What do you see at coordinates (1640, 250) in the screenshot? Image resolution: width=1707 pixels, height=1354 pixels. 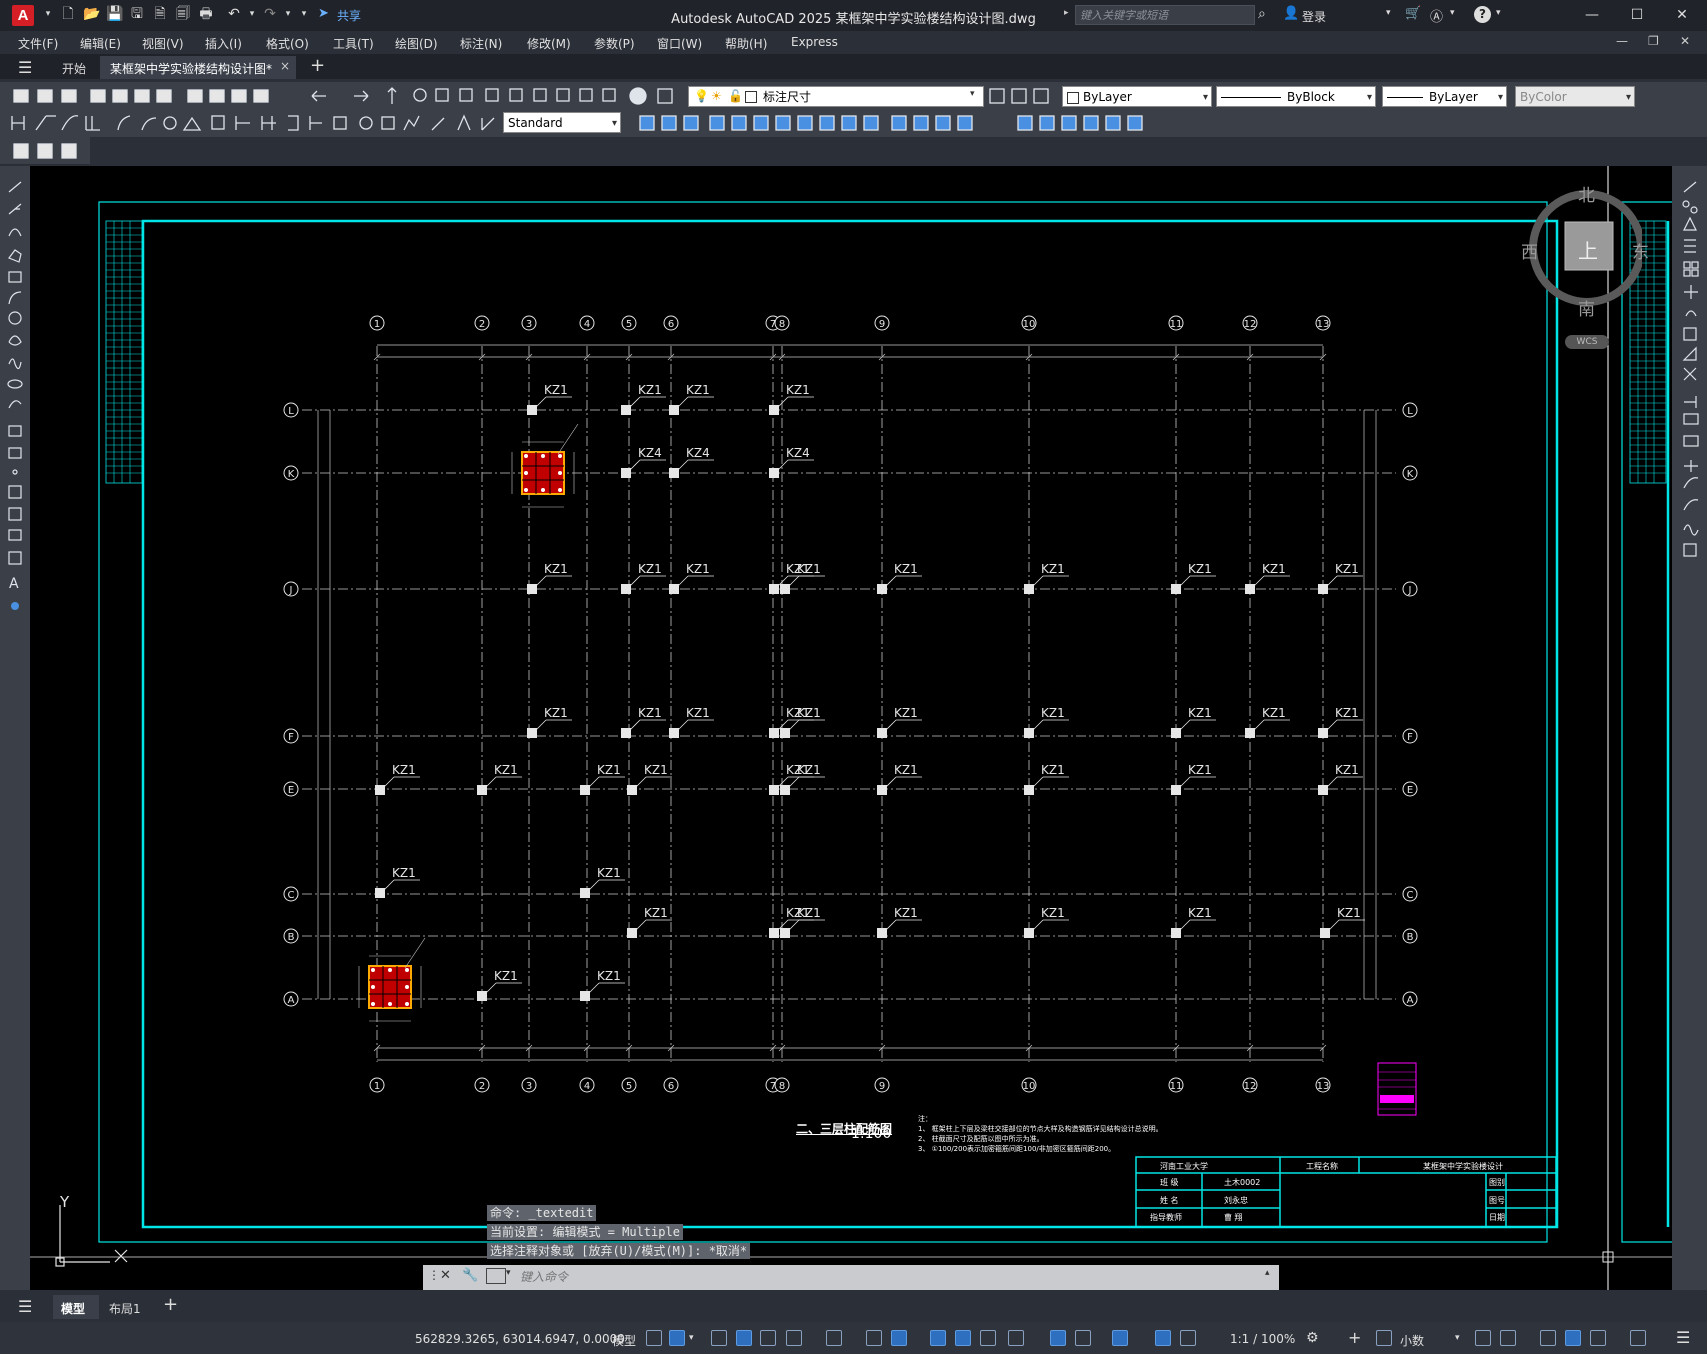 I see `viewcube-east: 东` at bounding box center [1640, 250].